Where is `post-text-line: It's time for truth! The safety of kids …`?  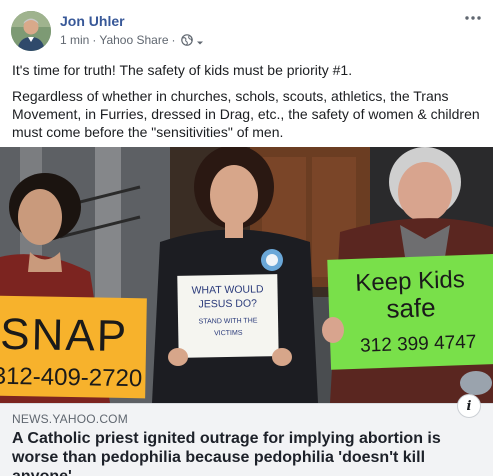 post-text-line: It's time for truth! The safety of kids … is located at coordinates (182, 70).